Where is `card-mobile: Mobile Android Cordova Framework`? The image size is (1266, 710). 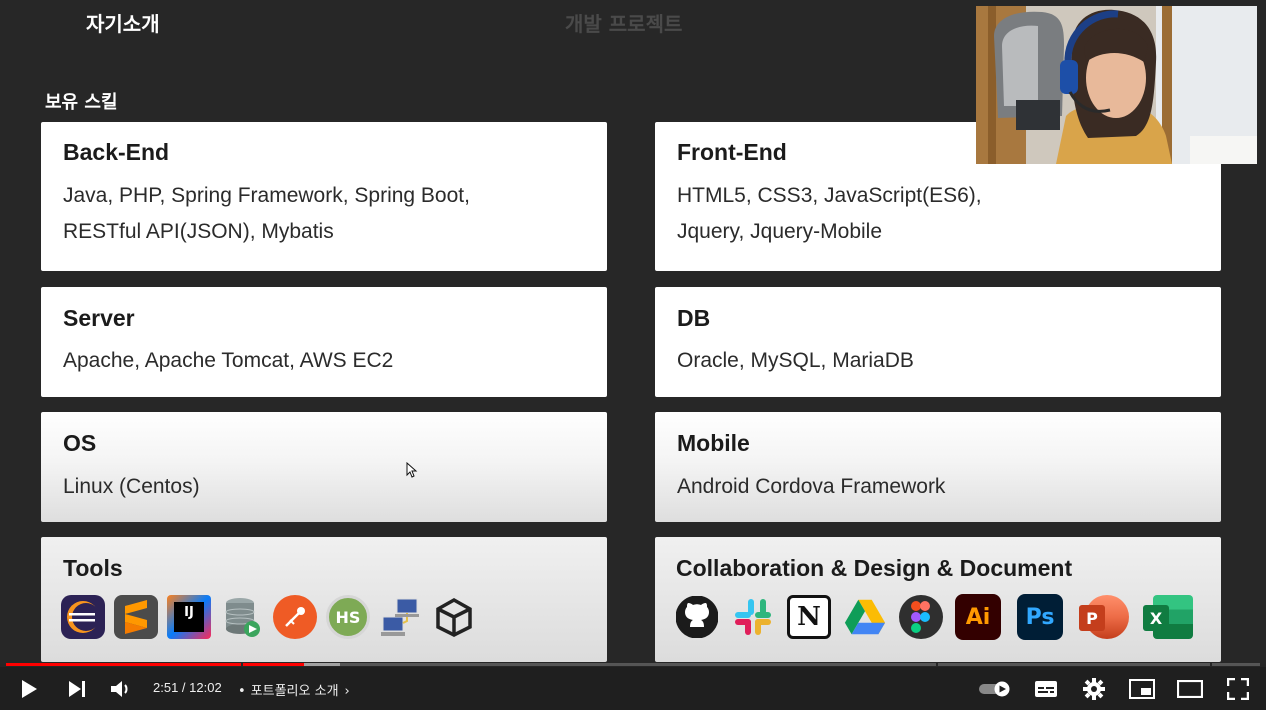 card-mobile: Mobile Android Cordova Framework is located at coordinates (938, 467).